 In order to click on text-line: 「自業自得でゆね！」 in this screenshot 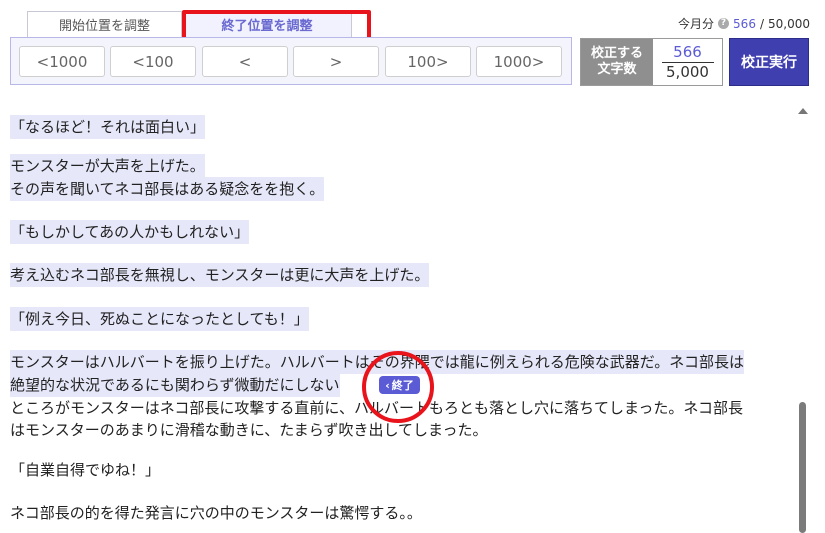, I will do `click(85, 470)`.